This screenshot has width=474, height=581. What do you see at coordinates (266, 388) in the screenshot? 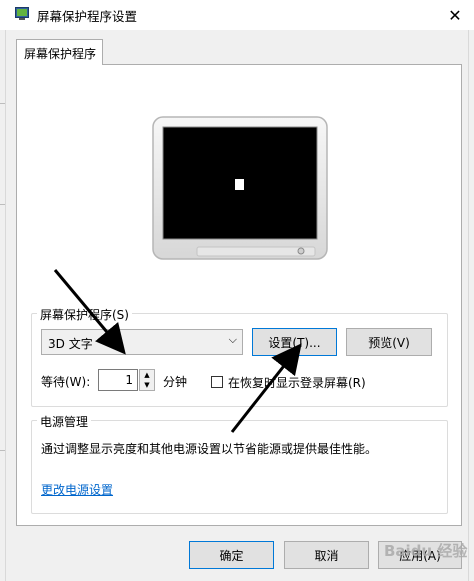
I see `annotation-arrow-settings` at bounding box center [266, 388].